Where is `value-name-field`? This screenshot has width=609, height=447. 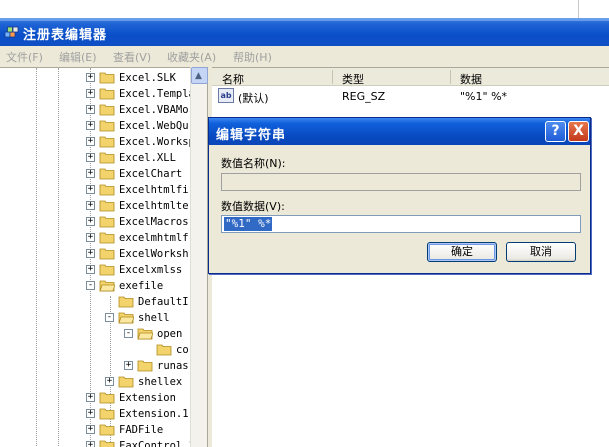
value-name-field is located at coordinates (401, 182).